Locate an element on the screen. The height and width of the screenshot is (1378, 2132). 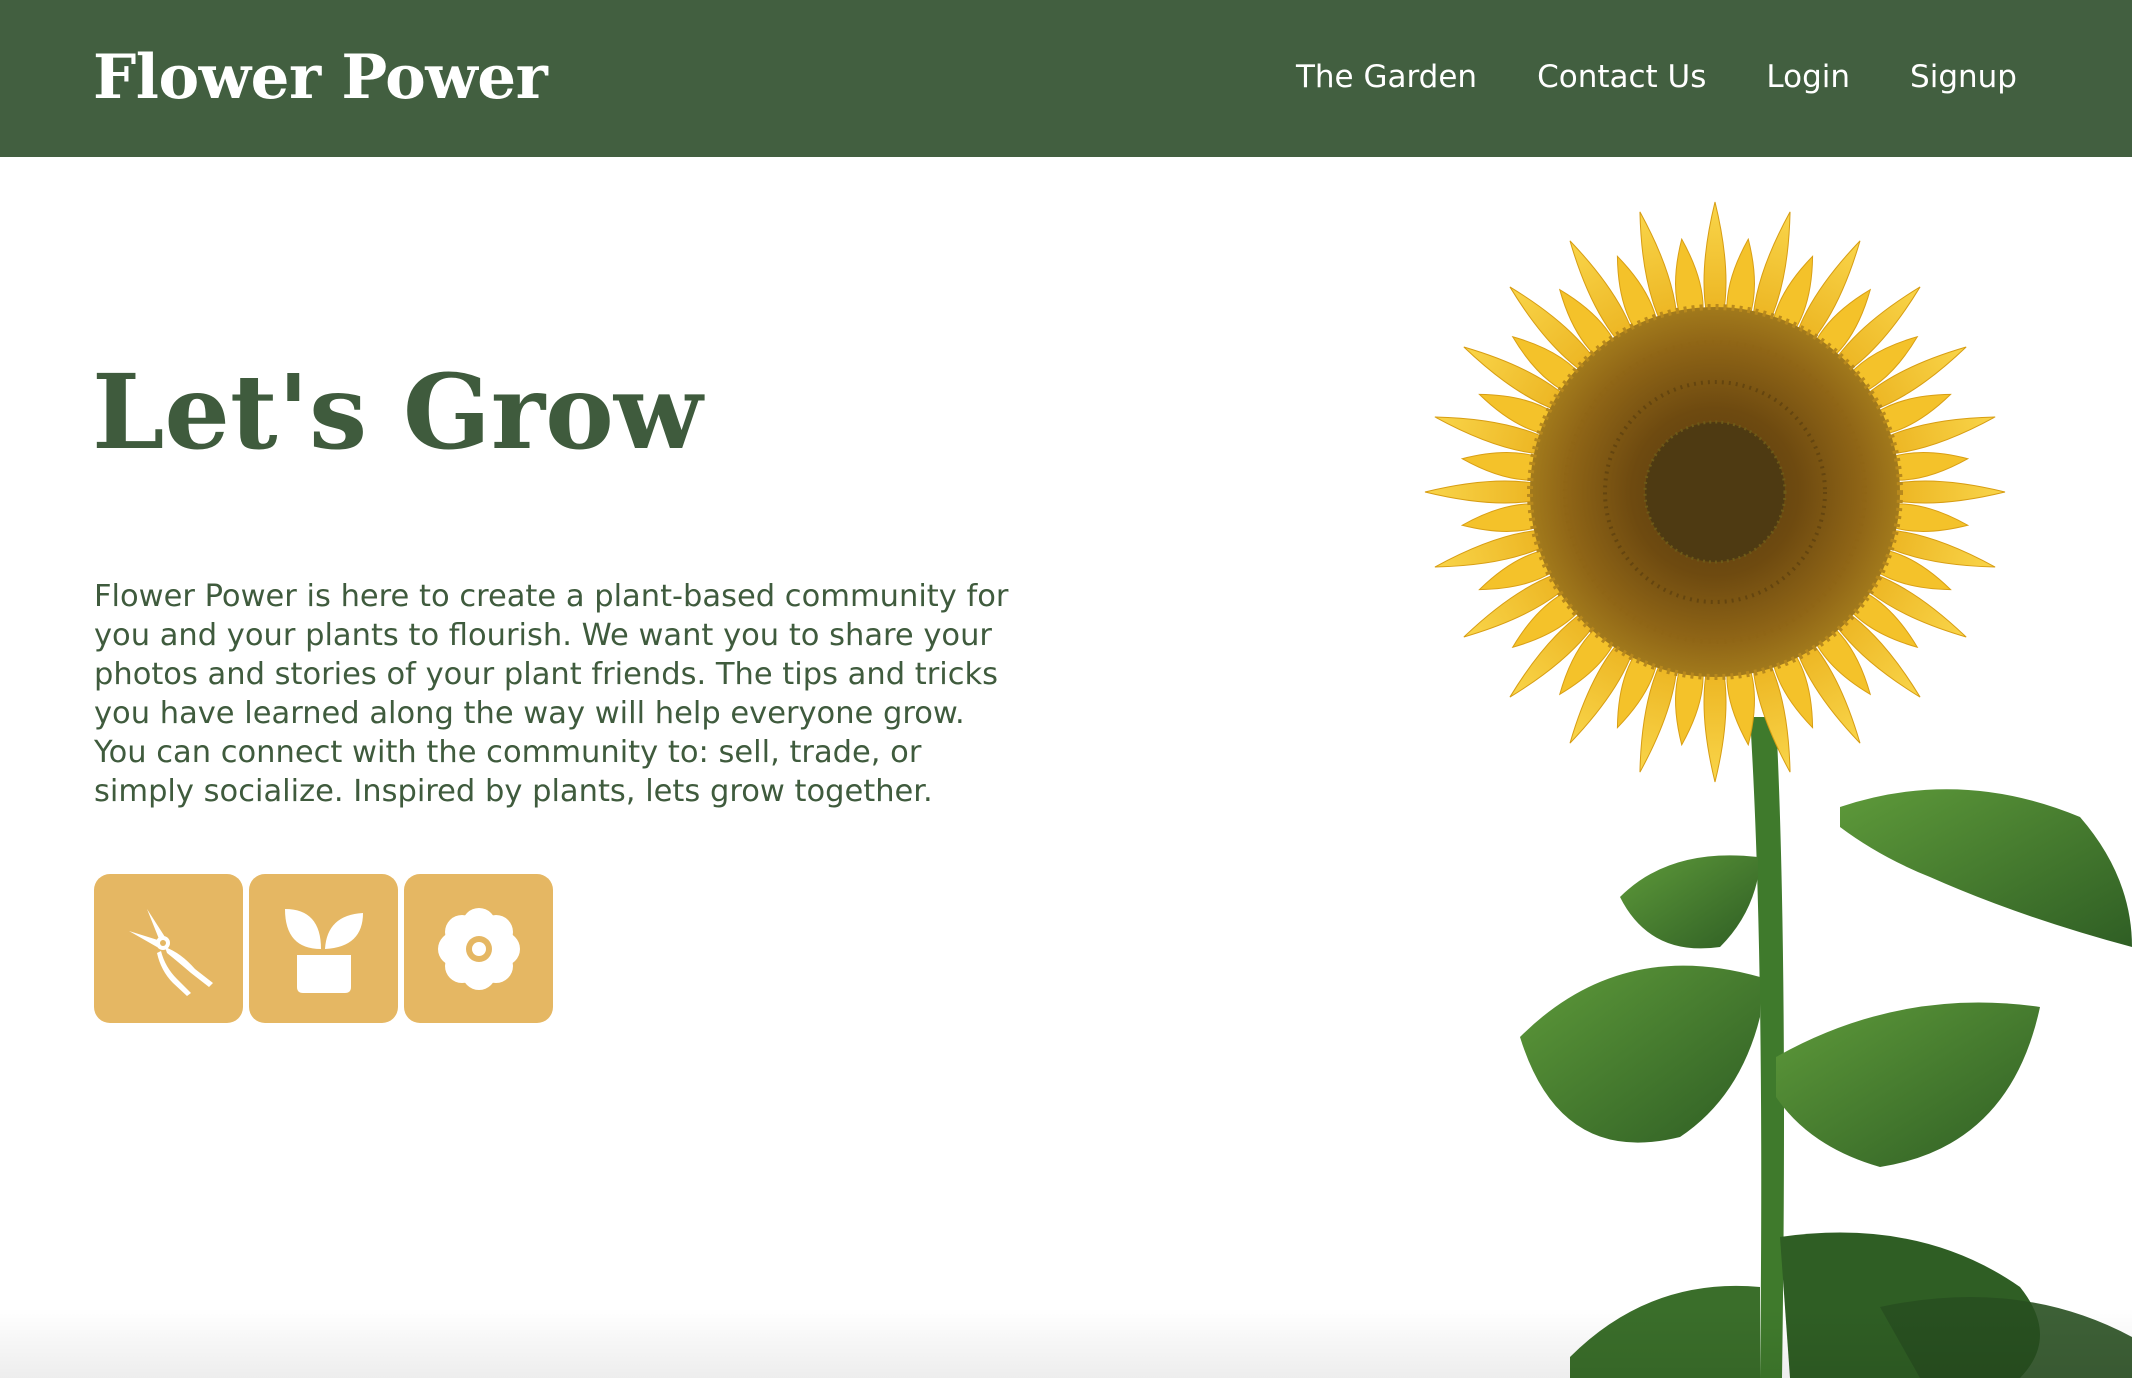
tile-pruning is located at coordinates (168, 948).